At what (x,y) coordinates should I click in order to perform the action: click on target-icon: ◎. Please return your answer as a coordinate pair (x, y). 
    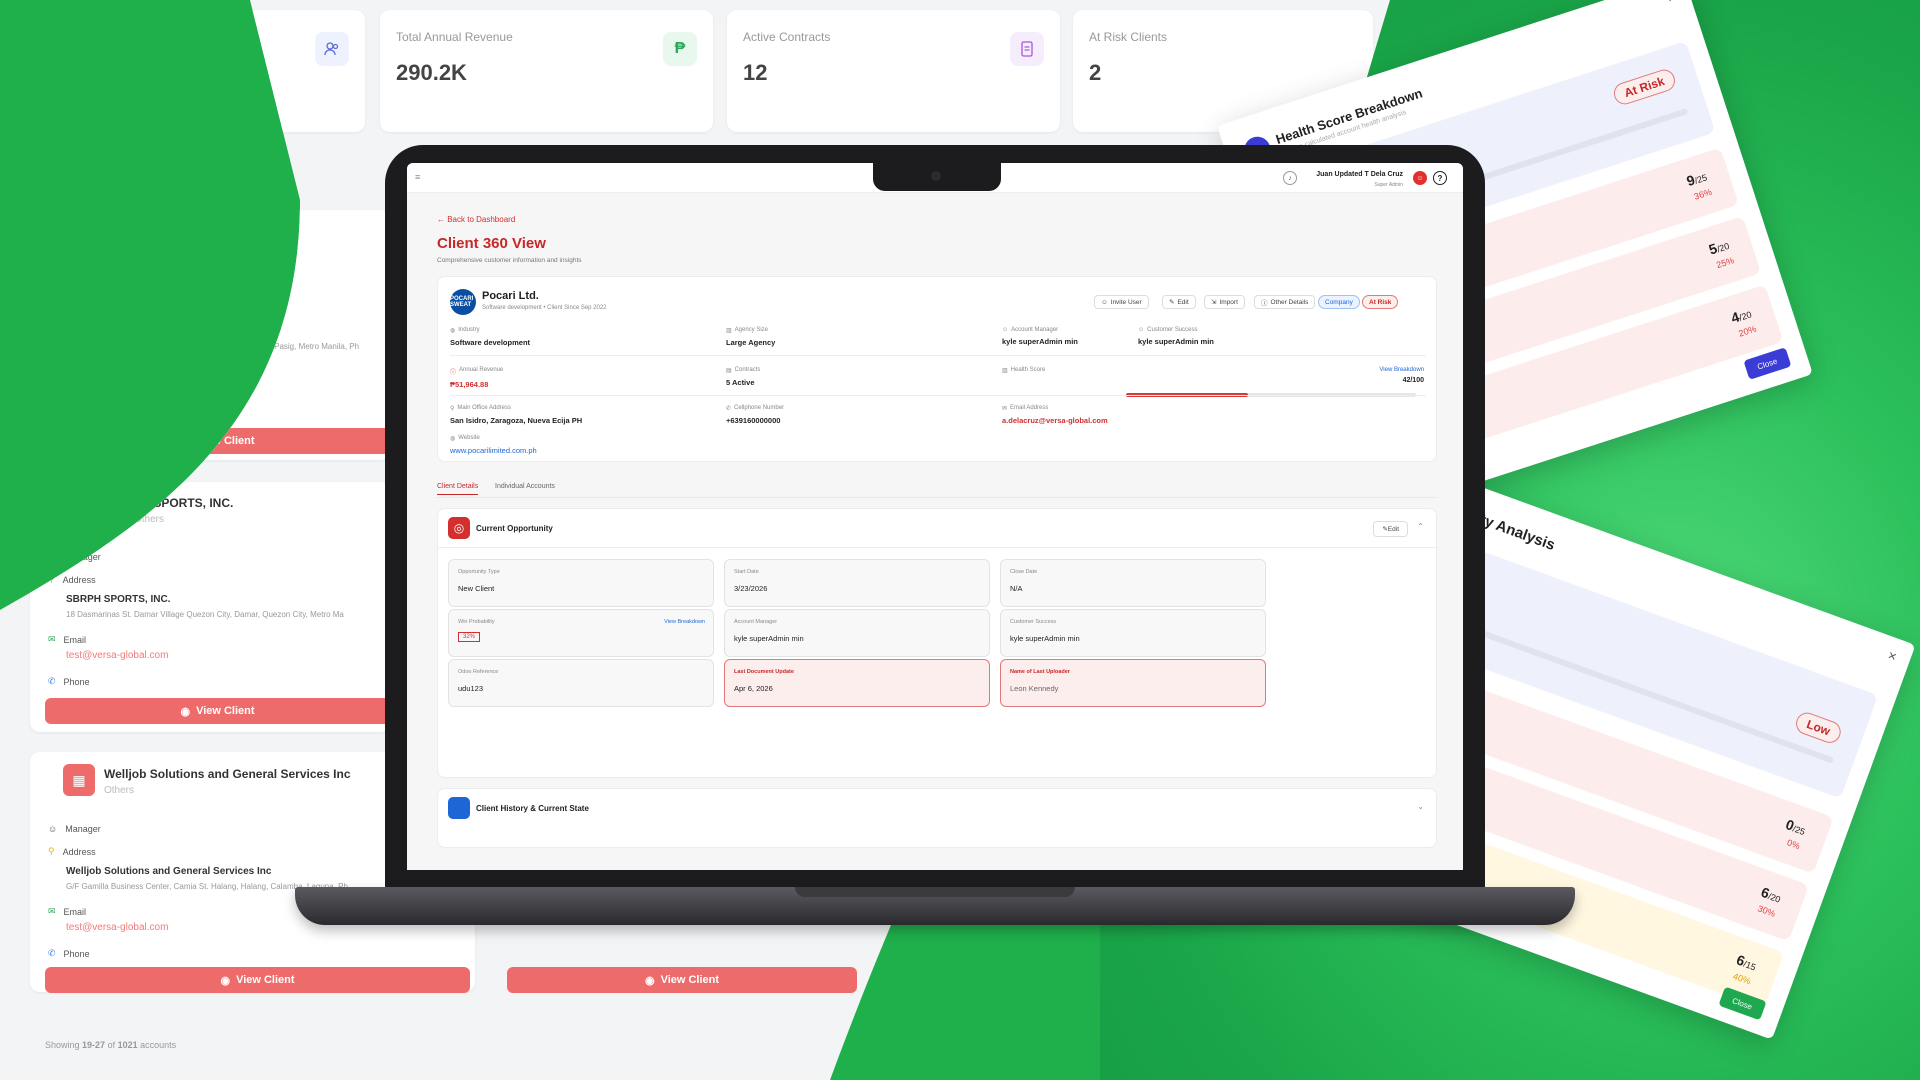
    Looking at the image, I should click on (459, 528).